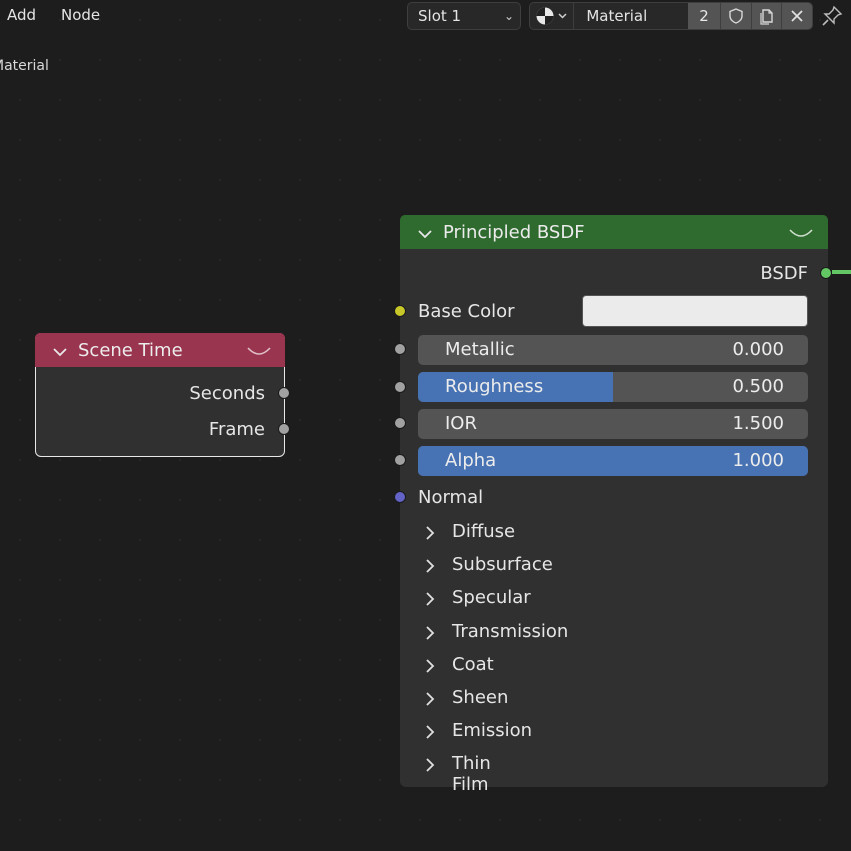 The width and height of the screenshot is (851, 851). What do you see at coordinates (227, 393) in the screenshot?
I see `output-label-seconds: Seconds` at bounding box center [227, 393].